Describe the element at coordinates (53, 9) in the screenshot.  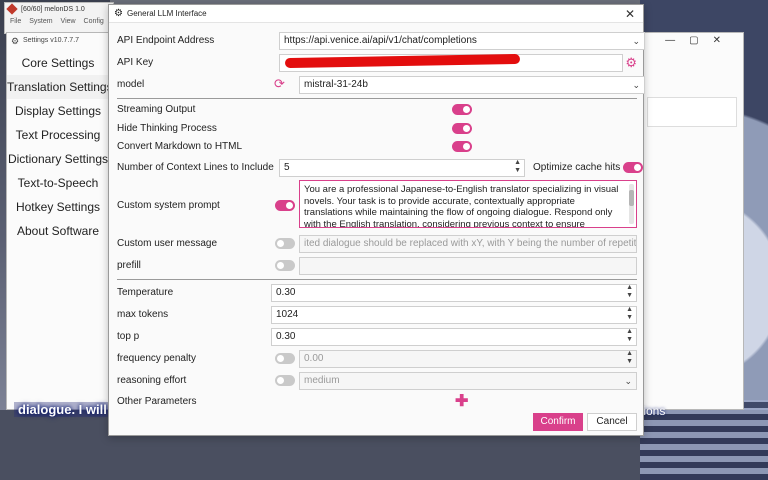
I see `melonds-title: [60/60] melonDS 1.0` at that location.